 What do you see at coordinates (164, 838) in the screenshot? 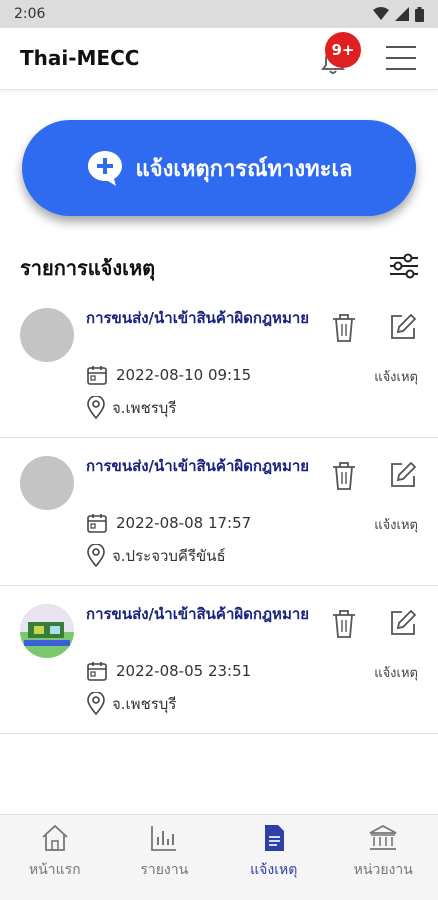
I see `bar-chart-icon` at bounding box center [164, 838].